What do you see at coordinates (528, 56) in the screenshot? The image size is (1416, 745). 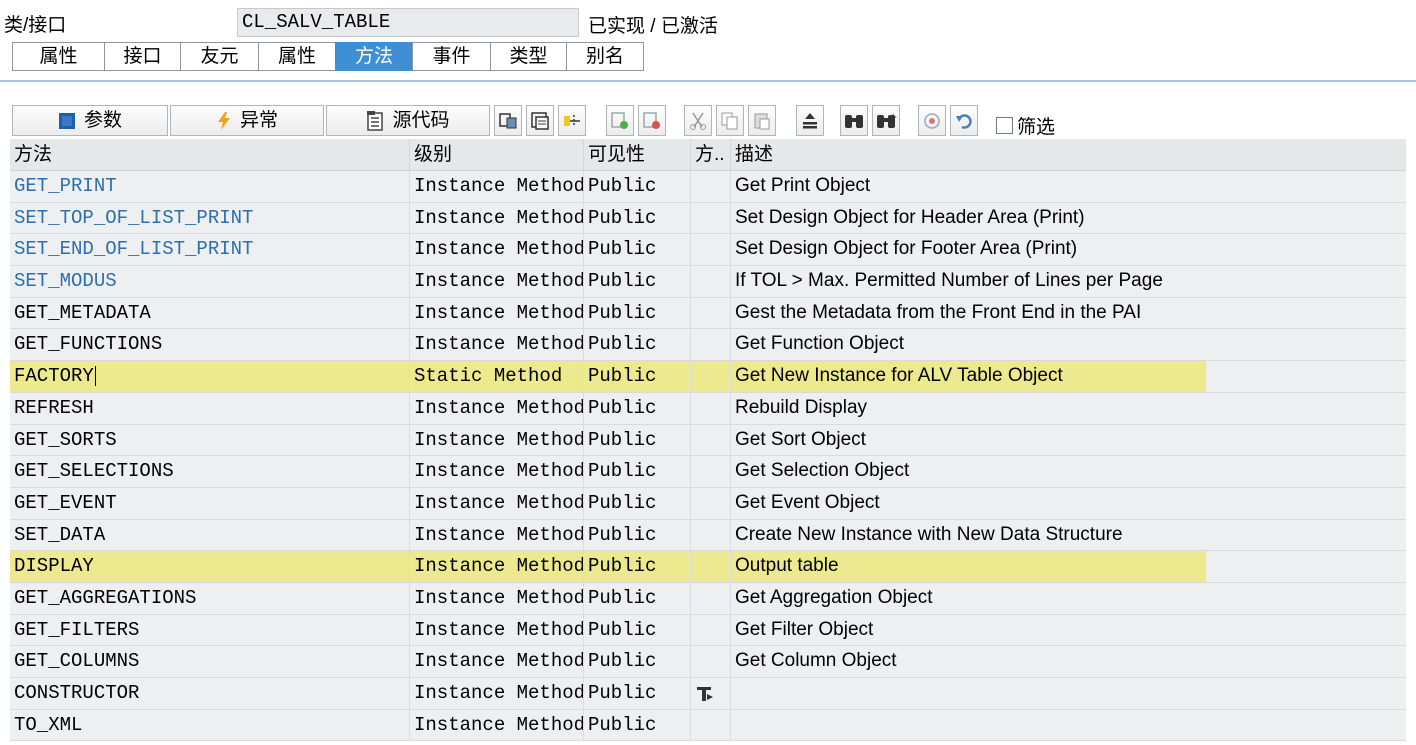 I see `tab-types: 类型` at bounding box center [528, 56].